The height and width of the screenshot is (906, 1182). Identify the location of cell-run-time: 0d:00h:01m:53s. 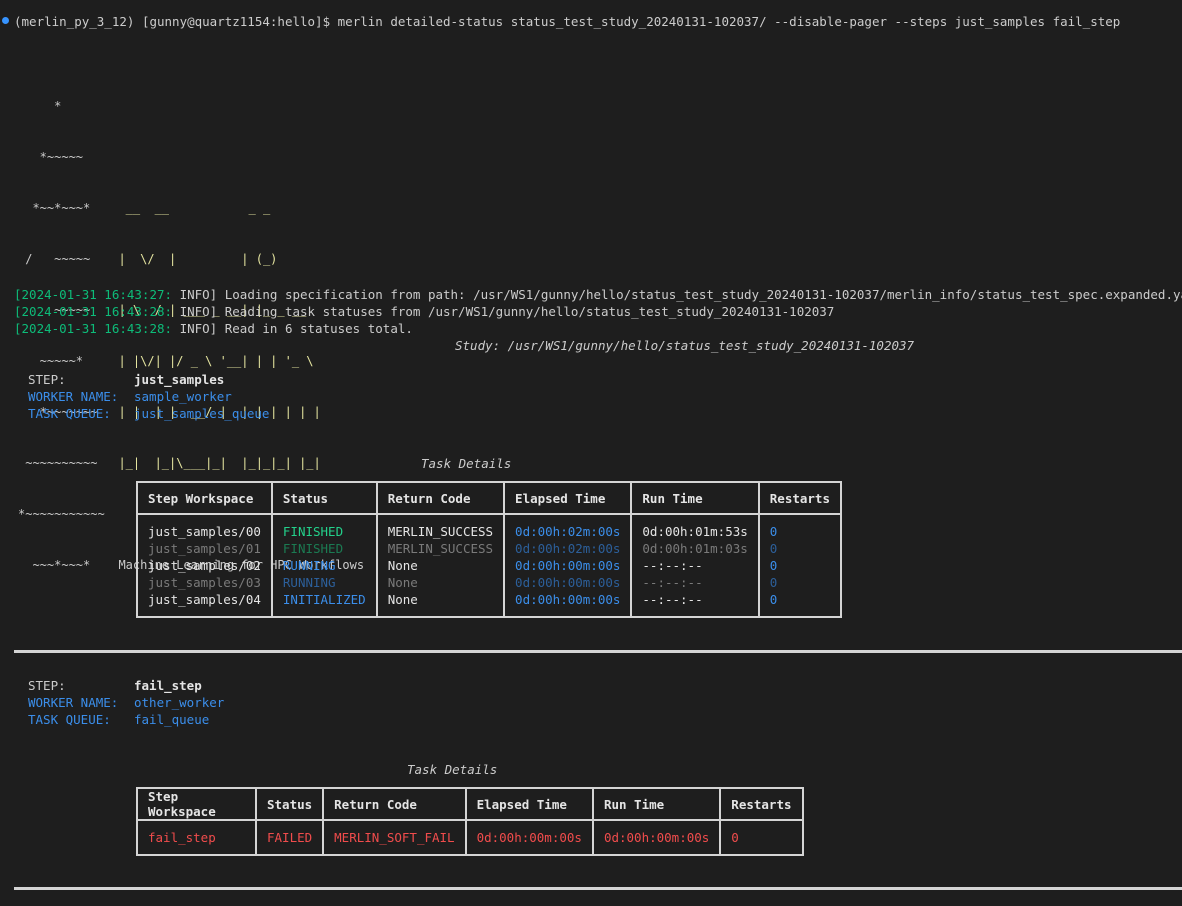
(695, 527).